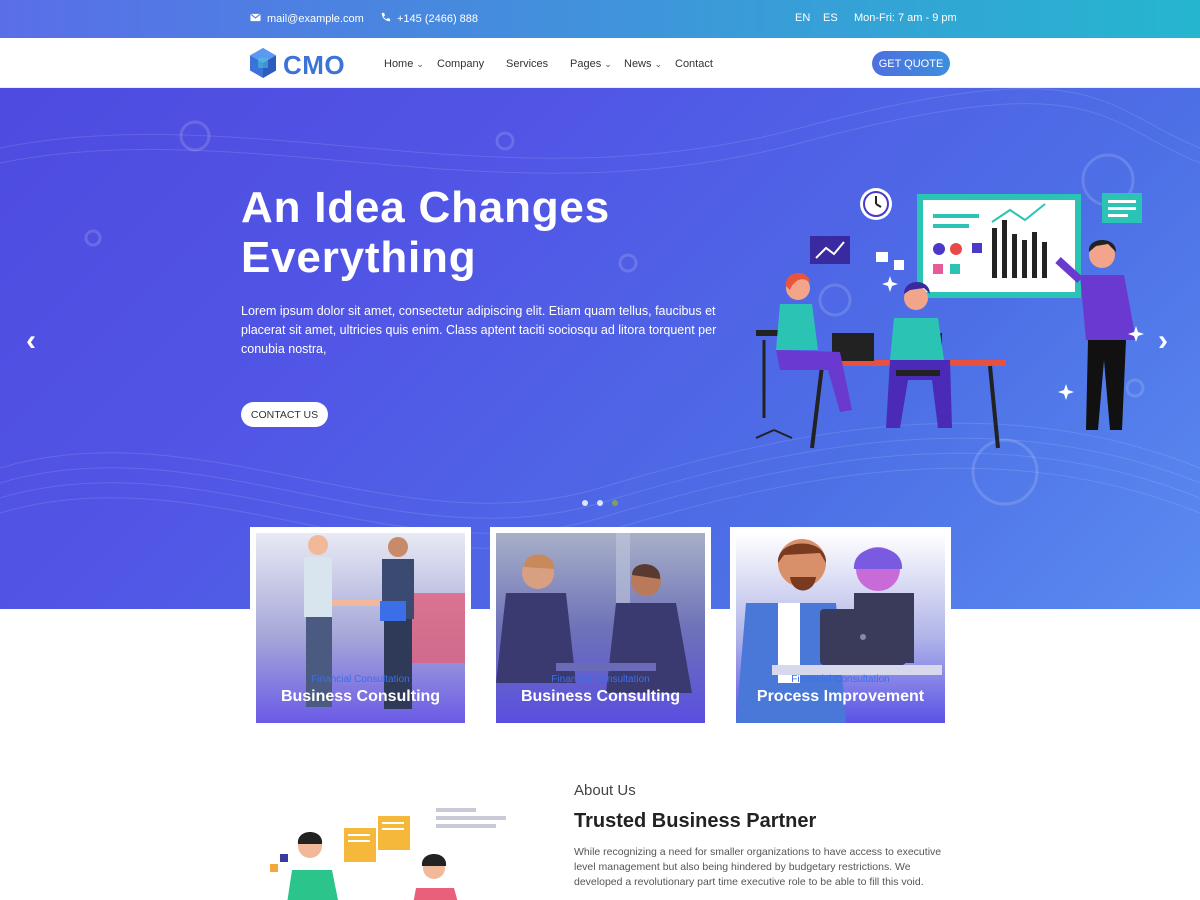  What do you see at coordinates (586, 64) in the screenshot?
I see `nav-label-pages: Pages` at bounding box center [586, 64].